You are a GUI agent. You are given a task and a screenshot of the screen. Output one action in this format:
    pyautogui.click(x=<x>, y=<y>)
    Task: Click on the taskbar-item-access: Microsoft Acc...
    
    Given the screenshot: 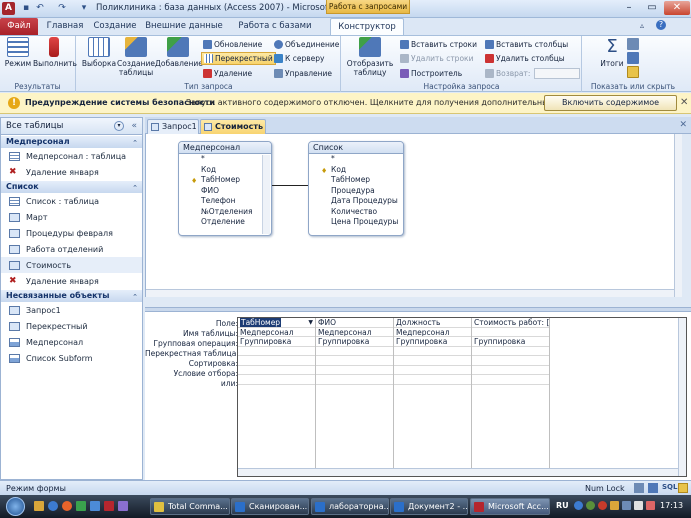 What is the action you would take?
    pyautogui.click(x=510, y=506)
    